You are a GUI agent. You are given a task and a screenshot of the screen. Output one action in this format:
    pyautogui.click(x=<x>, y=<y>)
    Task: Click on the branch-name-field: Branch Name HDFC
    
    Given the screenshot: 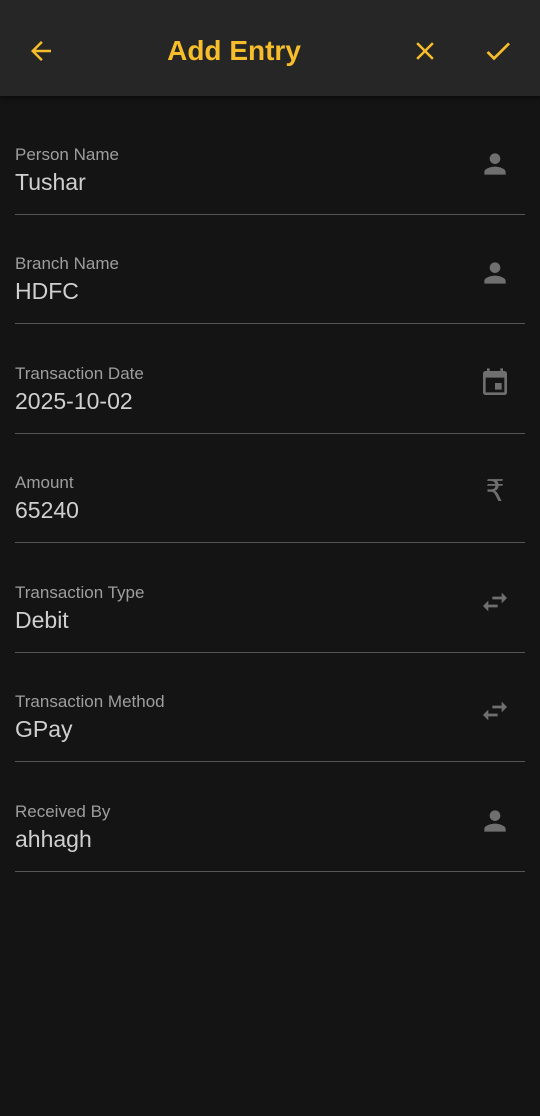 What is the action you would take?
    pyautogui.click(x=270, y=288)
    